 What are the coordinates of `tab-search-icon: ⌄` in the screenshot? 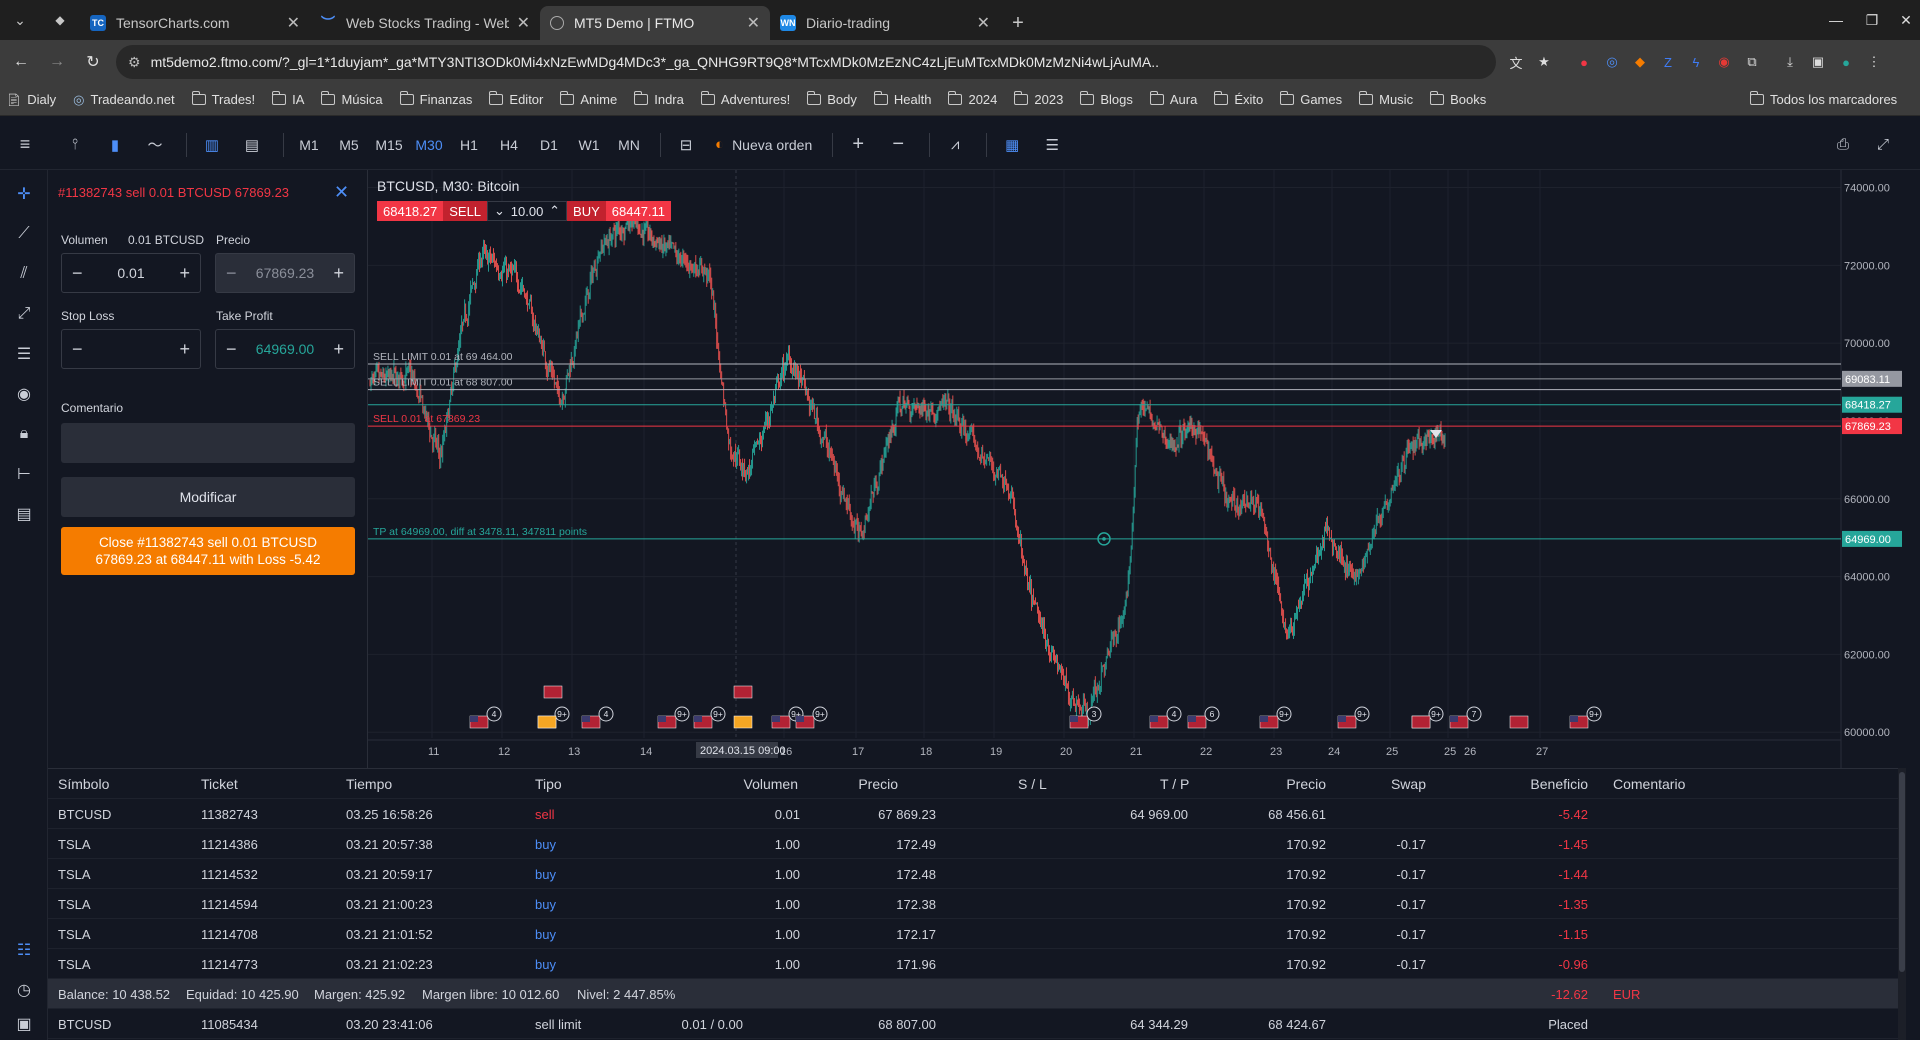 It's located at (20, 20).